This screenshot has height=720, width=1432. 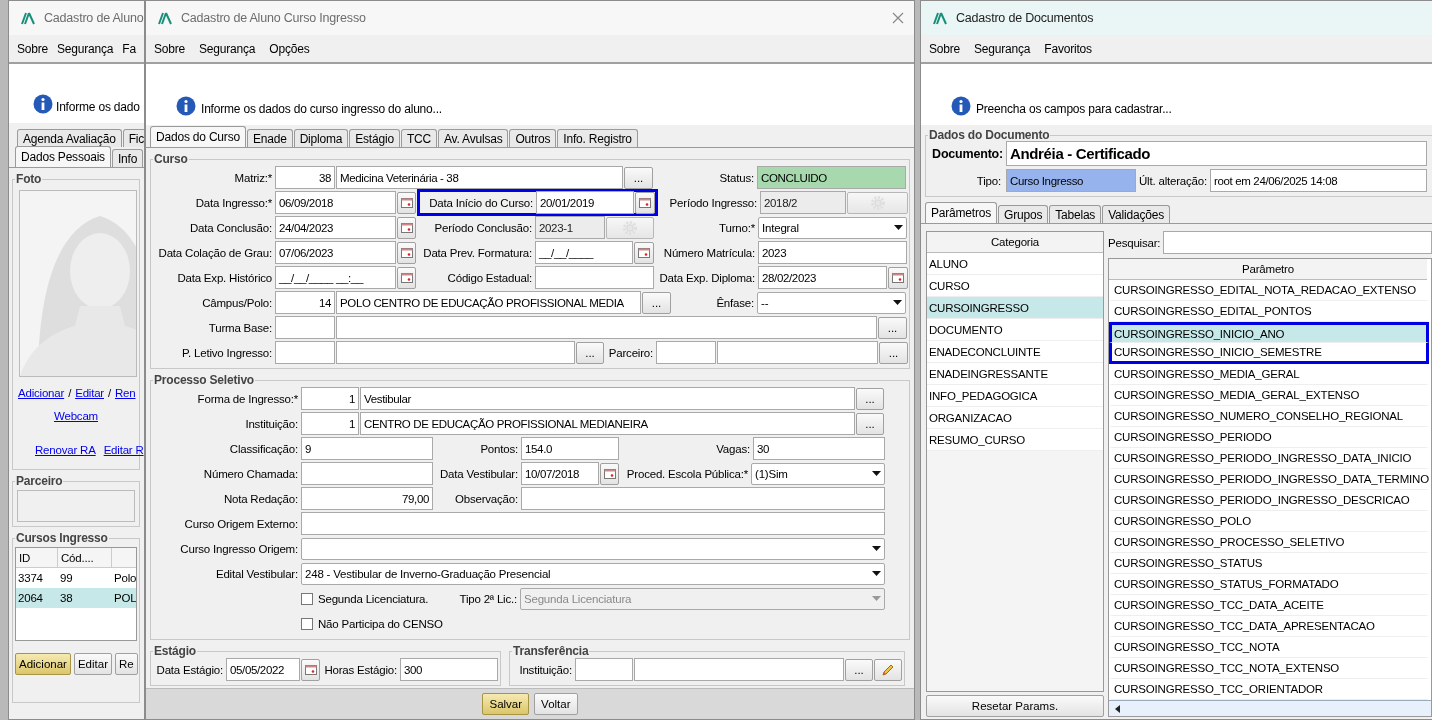 I want to click on link: Renovar RA, so click(x=65, y=450).